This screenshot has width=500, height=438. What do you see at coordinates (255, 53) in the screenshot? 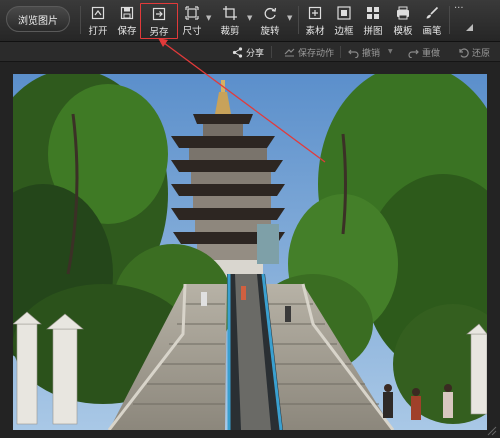
I see `share-label: 分享` at bounding box center [255, 53].